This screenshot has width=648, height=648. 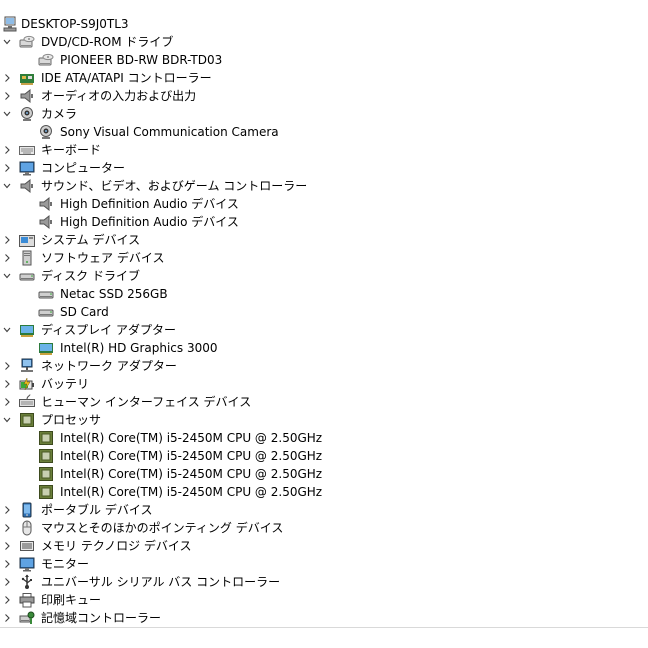 I want to click on device-label: 記憶域コントローラー, so click(x=101, y=618).